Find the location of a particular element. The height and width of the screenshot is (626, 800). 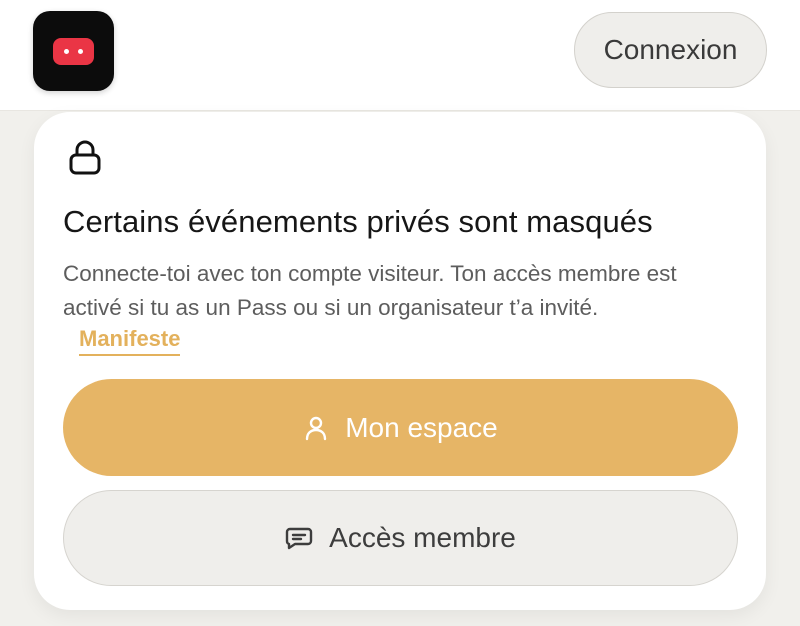

card-title: Certains événements privés sont masqués is located at coordinates (358, 221).